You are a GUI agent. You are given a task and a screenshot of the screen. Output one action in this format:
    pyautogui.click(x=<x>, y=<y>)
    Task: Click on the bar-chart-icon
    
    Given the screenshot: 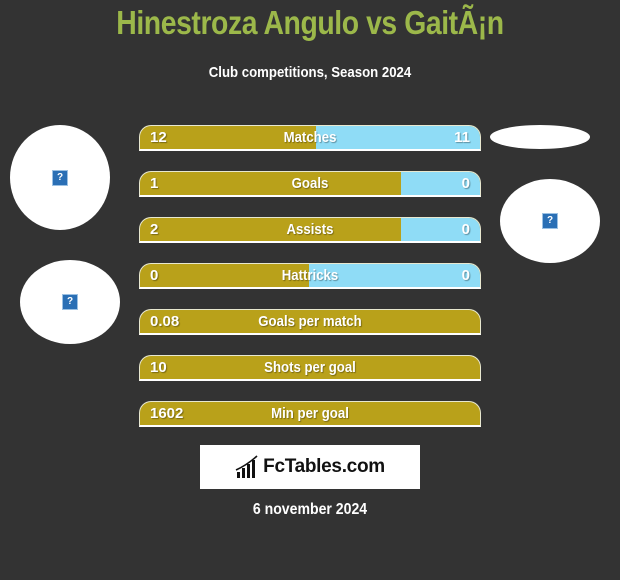 What is the action you would take?
    pyautogui.click(x=246, y=466)
    